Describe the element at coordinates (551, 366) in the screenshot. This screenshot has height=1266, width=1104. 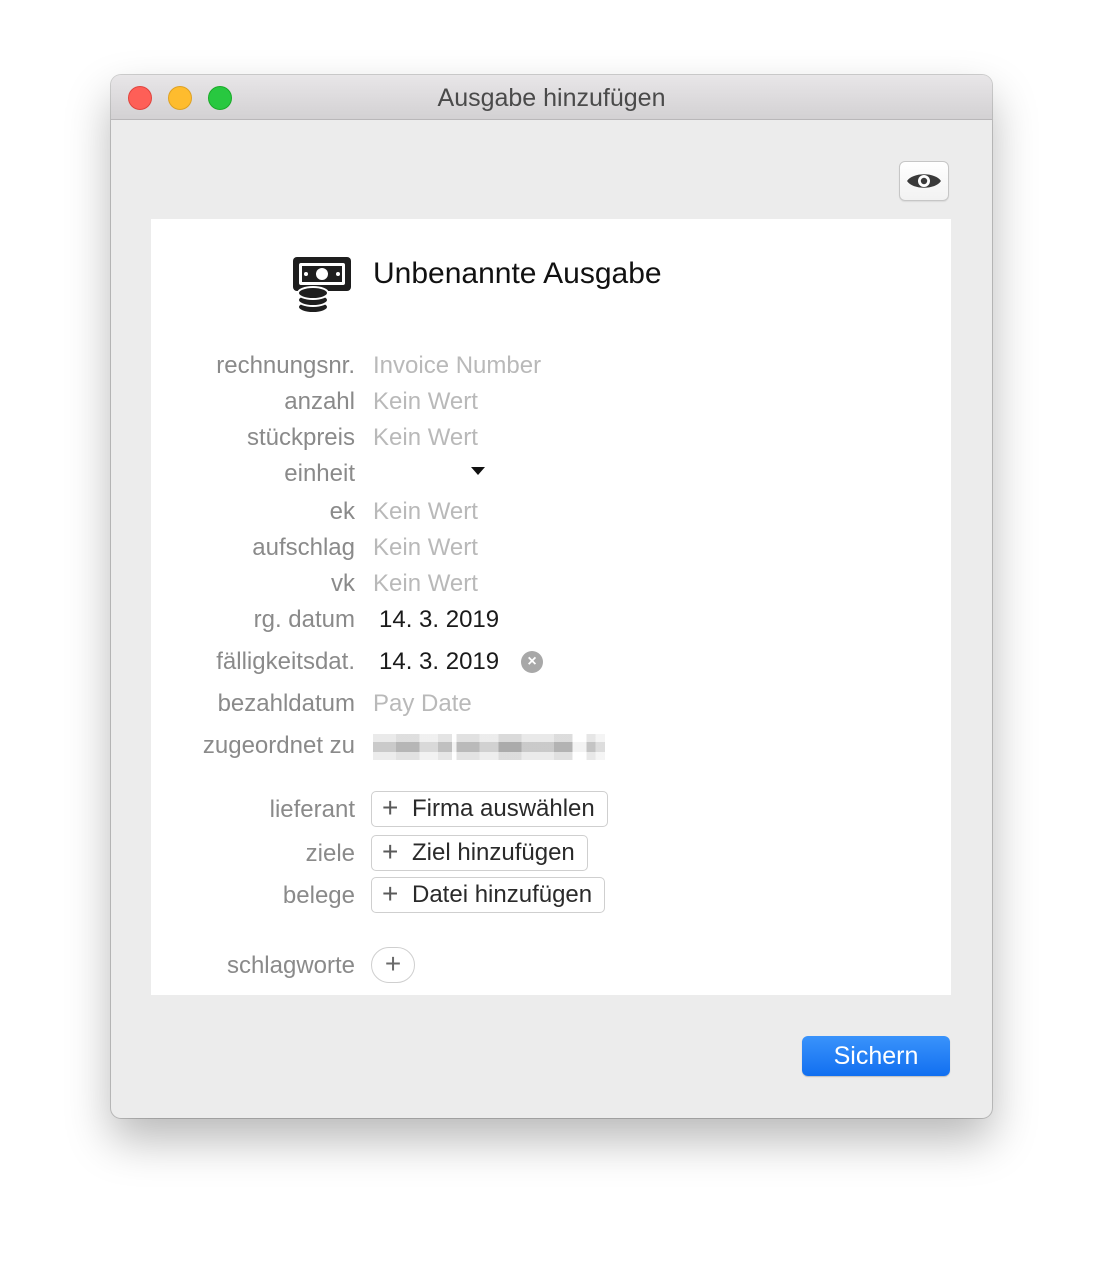
I see `invoice-number-row: rechnungsnr. Invoice Number` at that location.